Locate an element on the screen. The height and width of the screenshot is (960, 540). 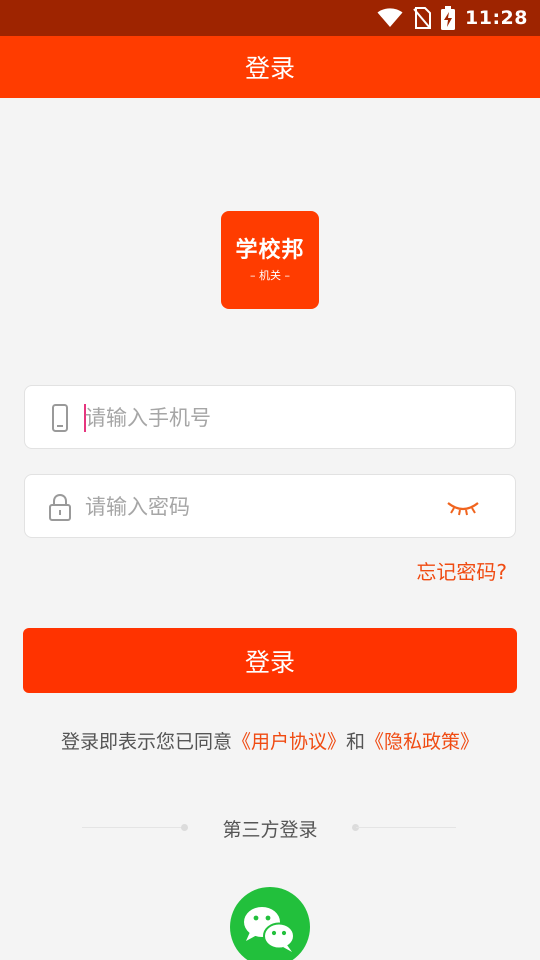
login-button: 登录 is located at coordinates (270, 660).